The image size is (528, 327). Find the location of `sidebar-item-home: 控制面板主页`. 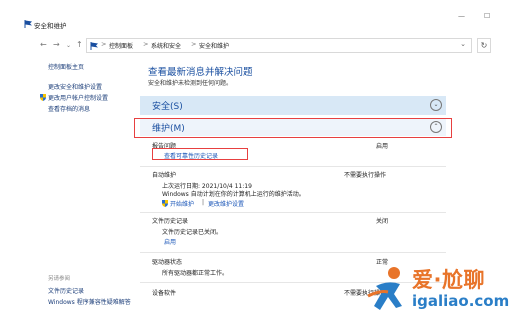

sidebar-item-home: 控制面板主页 is located at coordinates (66, 66).